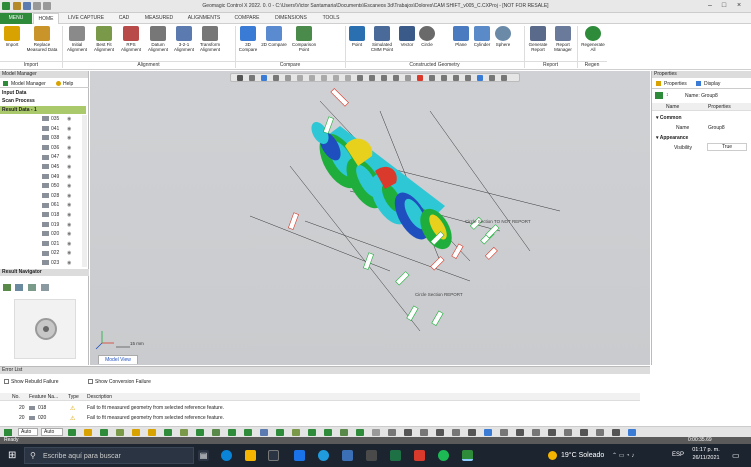 This screenshot has width=751, height=467. What do you see at coordinates (131, 39) in the screenshot?
I see `rps-alignment-button: RPS Alignment` at bounding box center [131, 39].